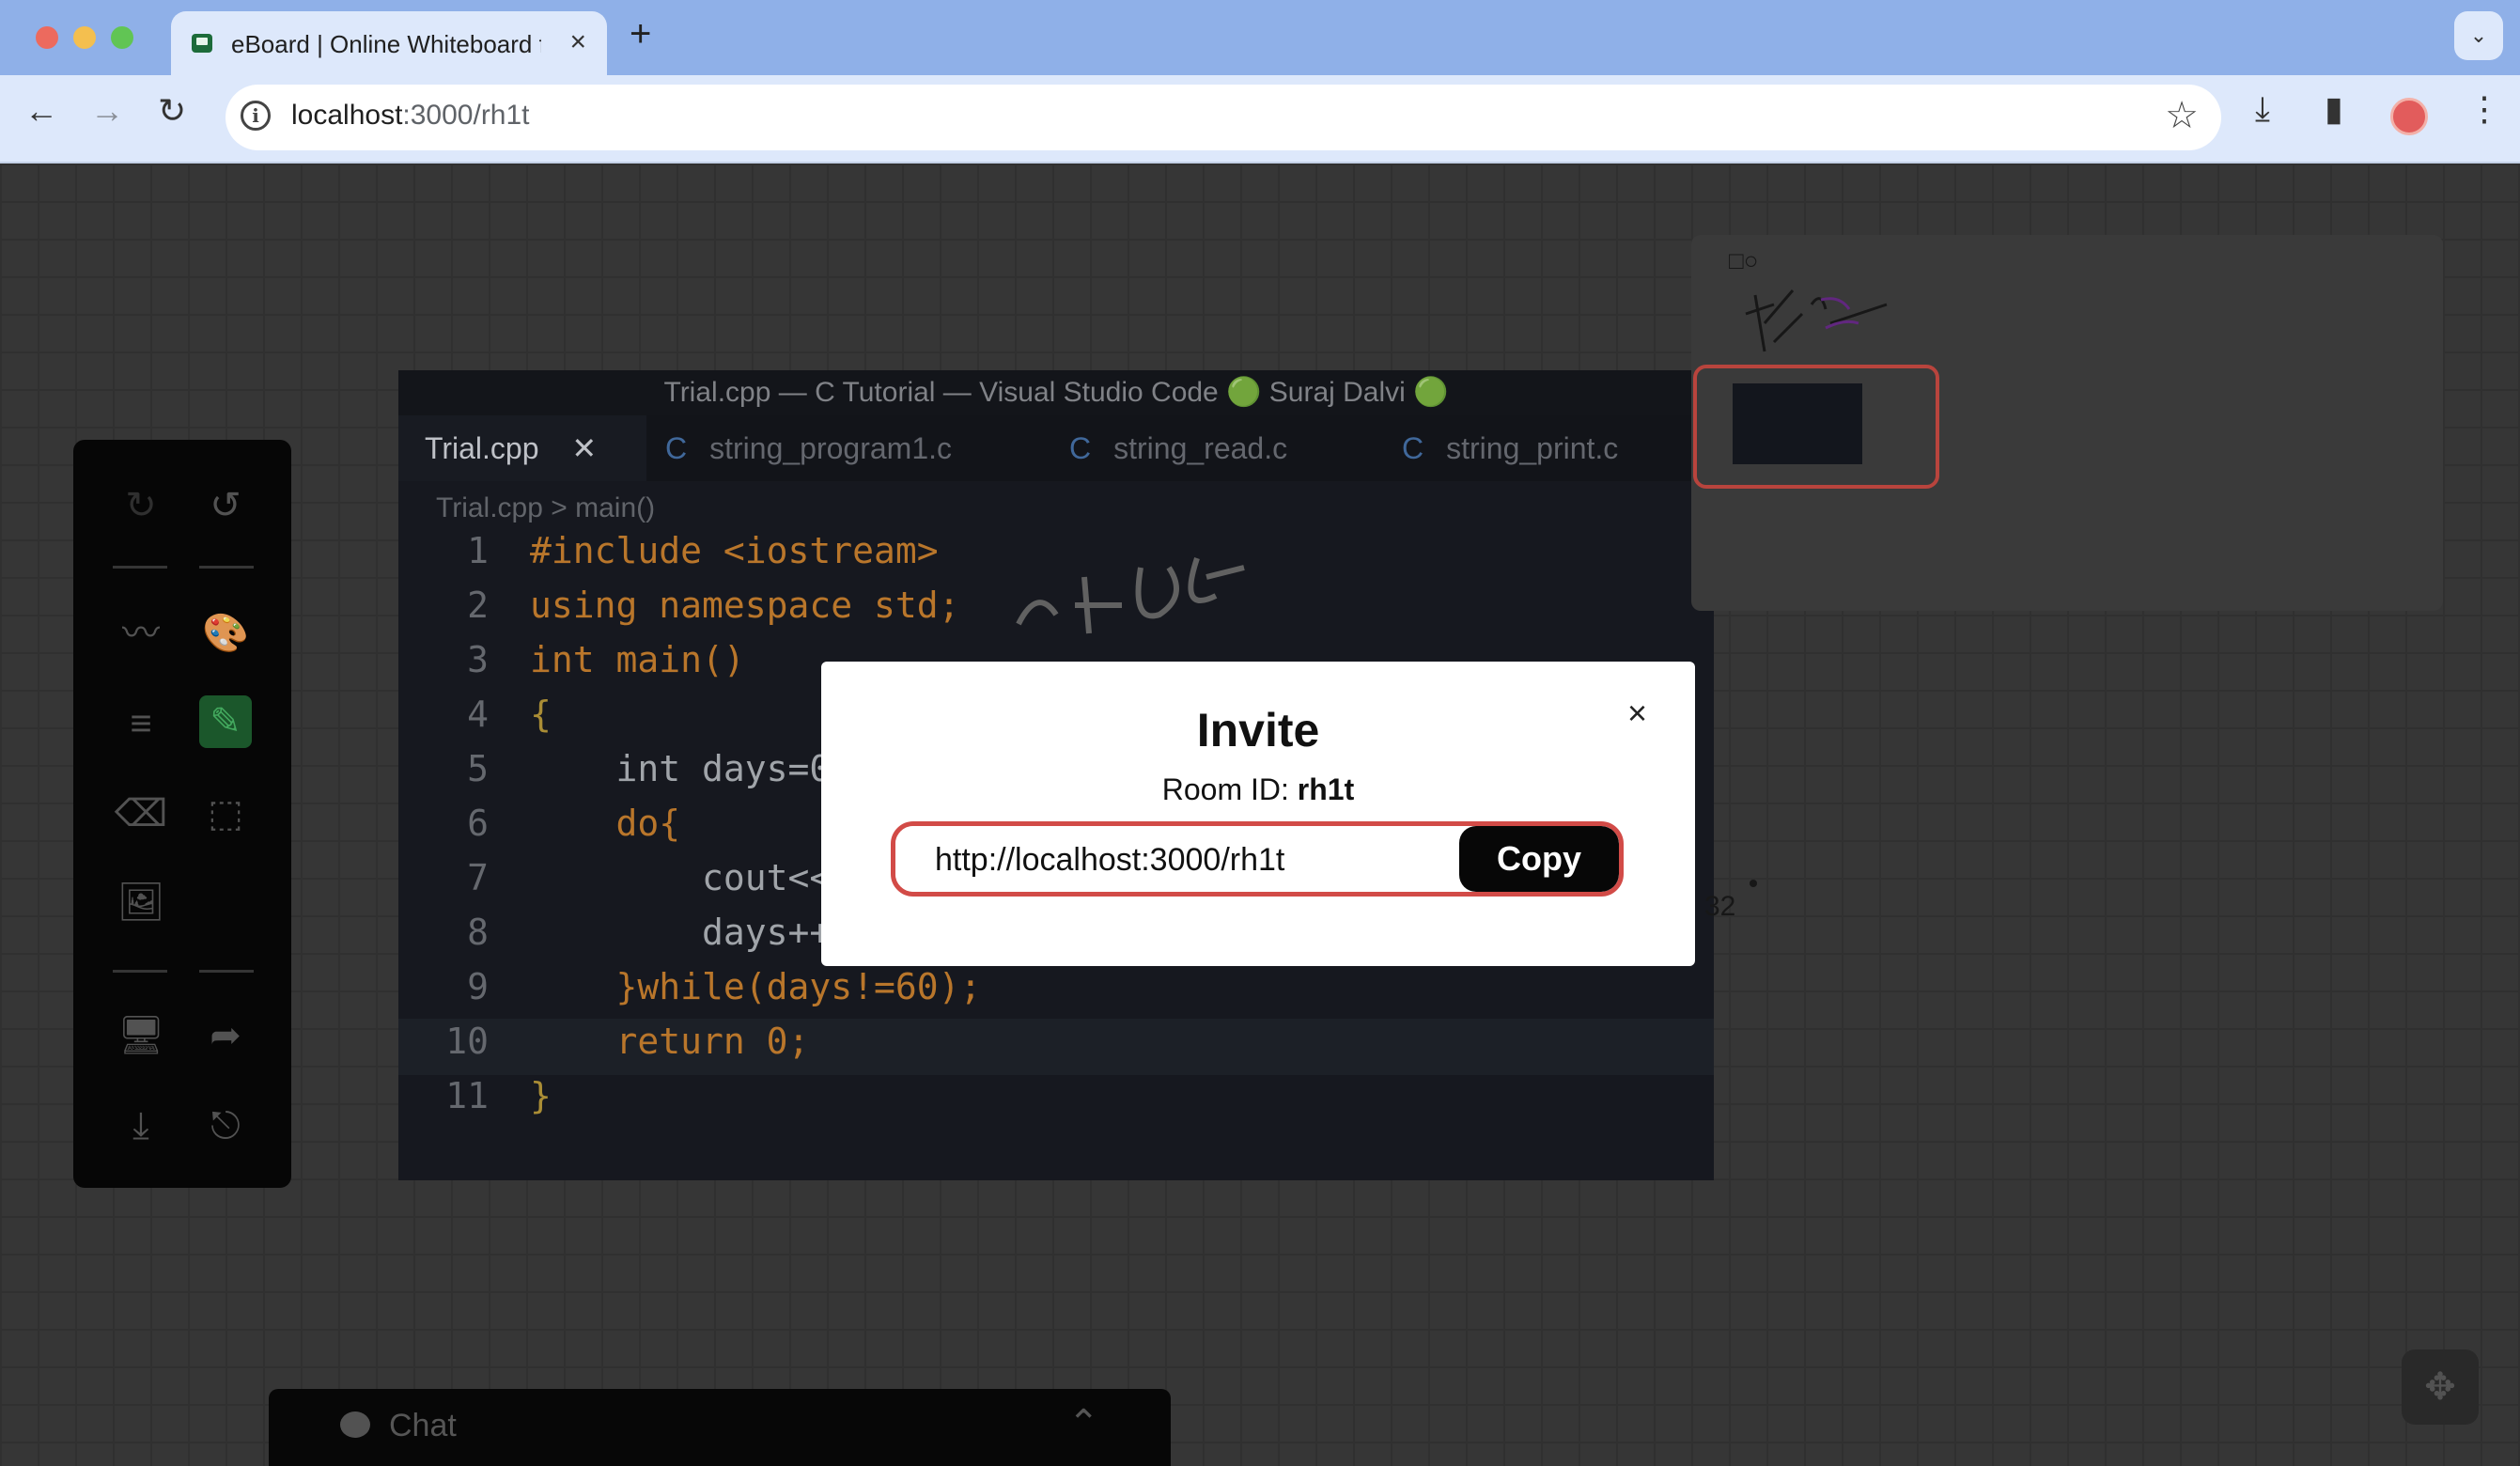 This screenshot has height=1466, width=2520. Describe the element at coordinates (47, 37) in the screenshot. I see `close-window-button` at that location.